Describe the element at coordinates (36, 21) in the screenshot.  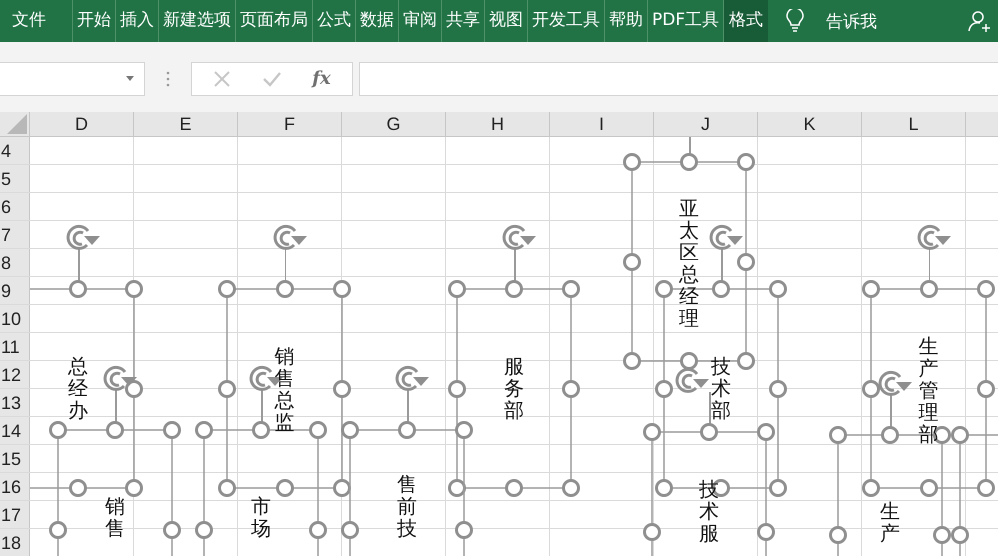
I see `ribbon-tab: 文件` at that location.